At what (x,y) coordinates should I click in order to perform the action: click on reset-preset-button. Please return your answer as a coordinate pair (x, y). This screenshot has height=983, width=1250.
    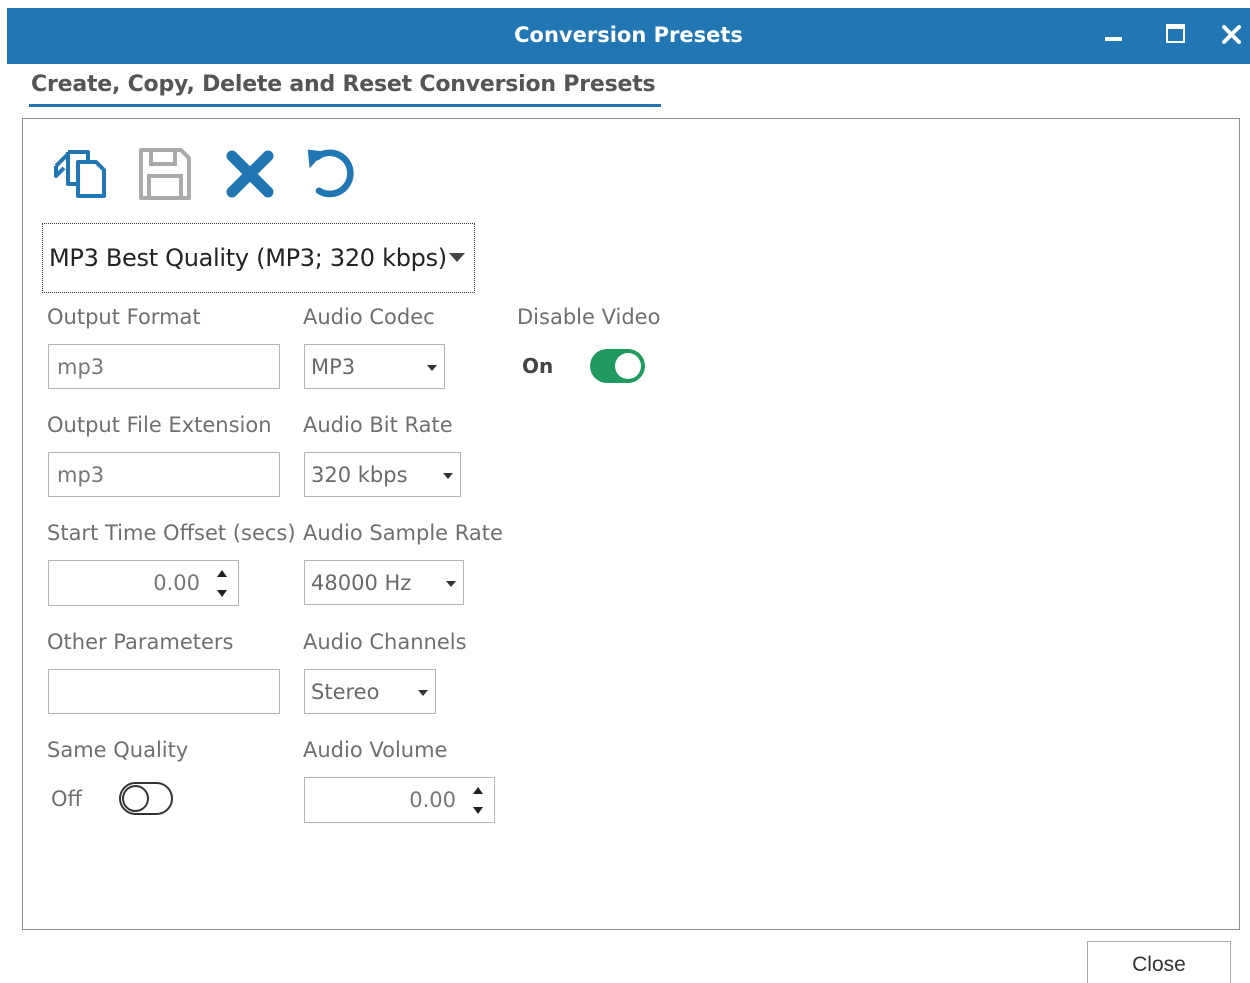
    Looking at the image, I should click on (333, 174).